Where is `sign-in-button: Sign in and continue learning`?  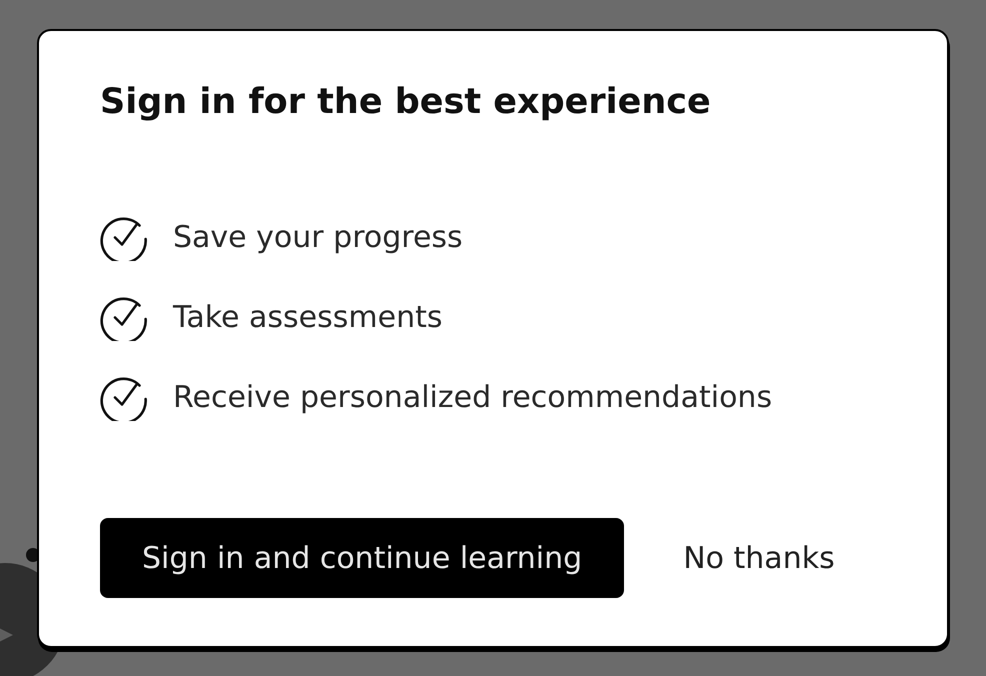
sign-in-button: Sign in and continue learning is located at coordinates (362, 558).